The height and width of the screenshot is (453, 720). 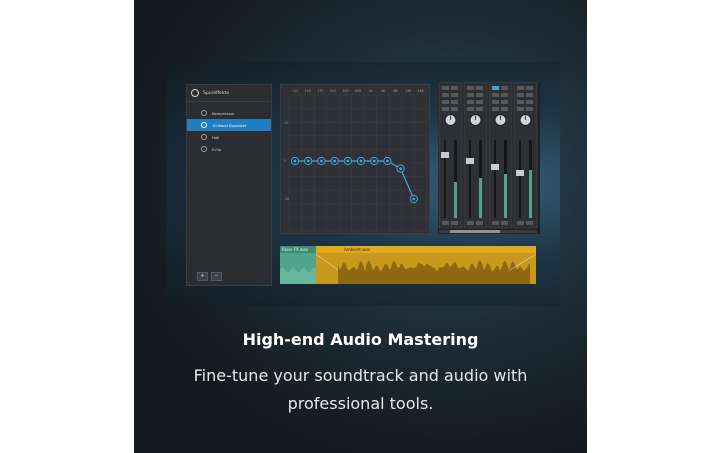 What do you see at coordinates (360, 403) in the screenshot?
I see `subline-2: professional tools.` at bounding box center [360, 403].